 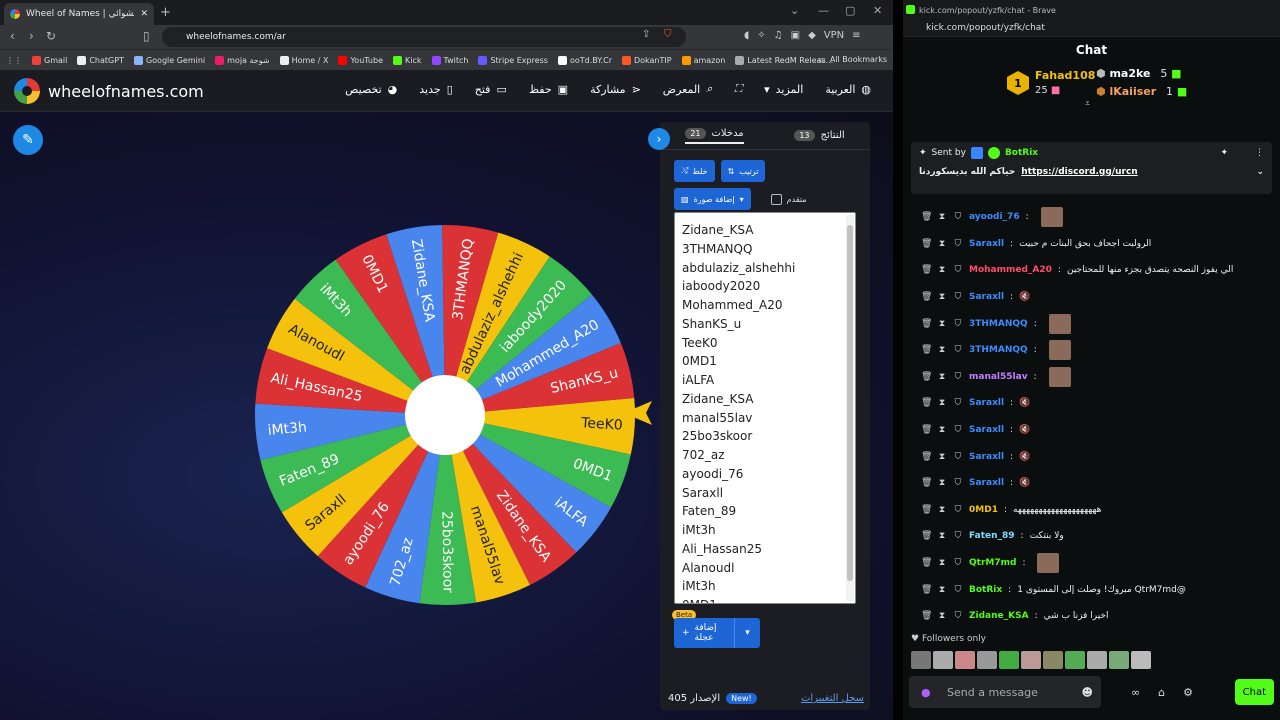 What do you see at coordinates (49, 60) in the screenshot?
I see `bookmark-item: Gmail` at bounding box center [49, 60].